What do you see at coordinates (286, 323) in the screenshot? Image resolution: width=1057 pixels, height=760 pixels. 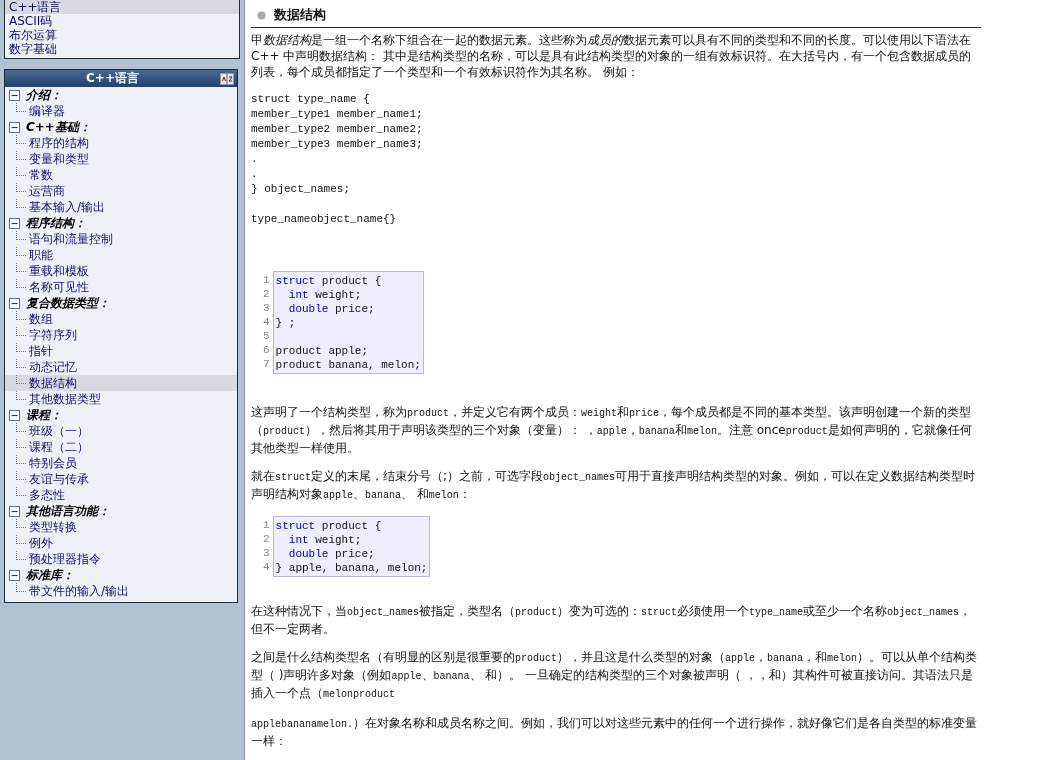 I see `code-line: } ;` at bounding box center [286, 323].